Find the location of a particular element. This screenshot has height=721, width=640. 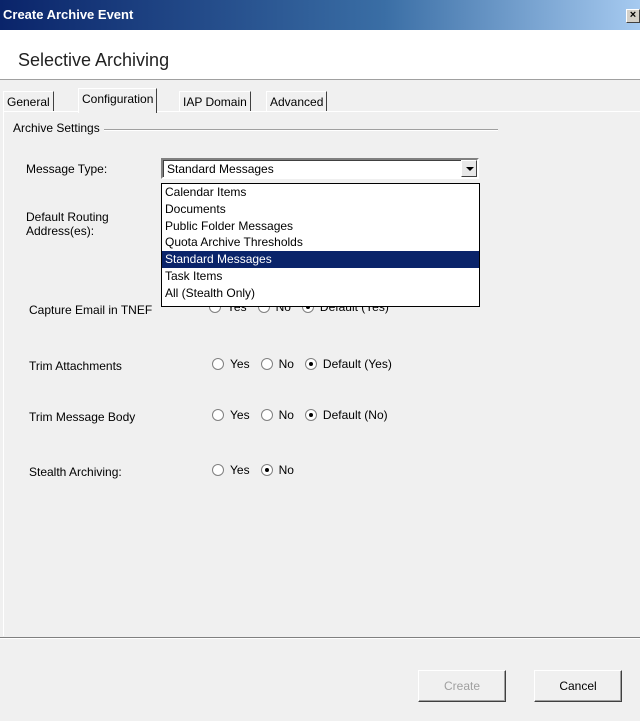

trim-attachments-no-label: No is located at coordinates (286, 364).